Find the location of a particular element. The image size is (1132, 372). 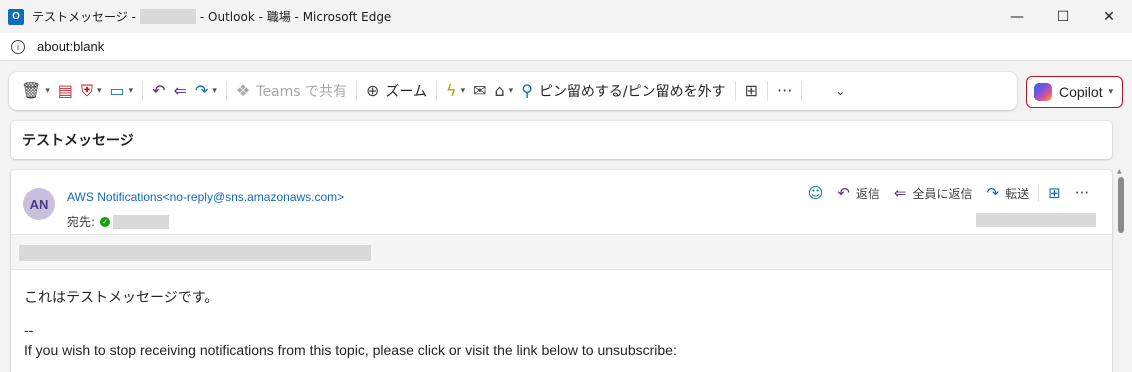

outlook-icon: O is located at coordinates (16, 16).